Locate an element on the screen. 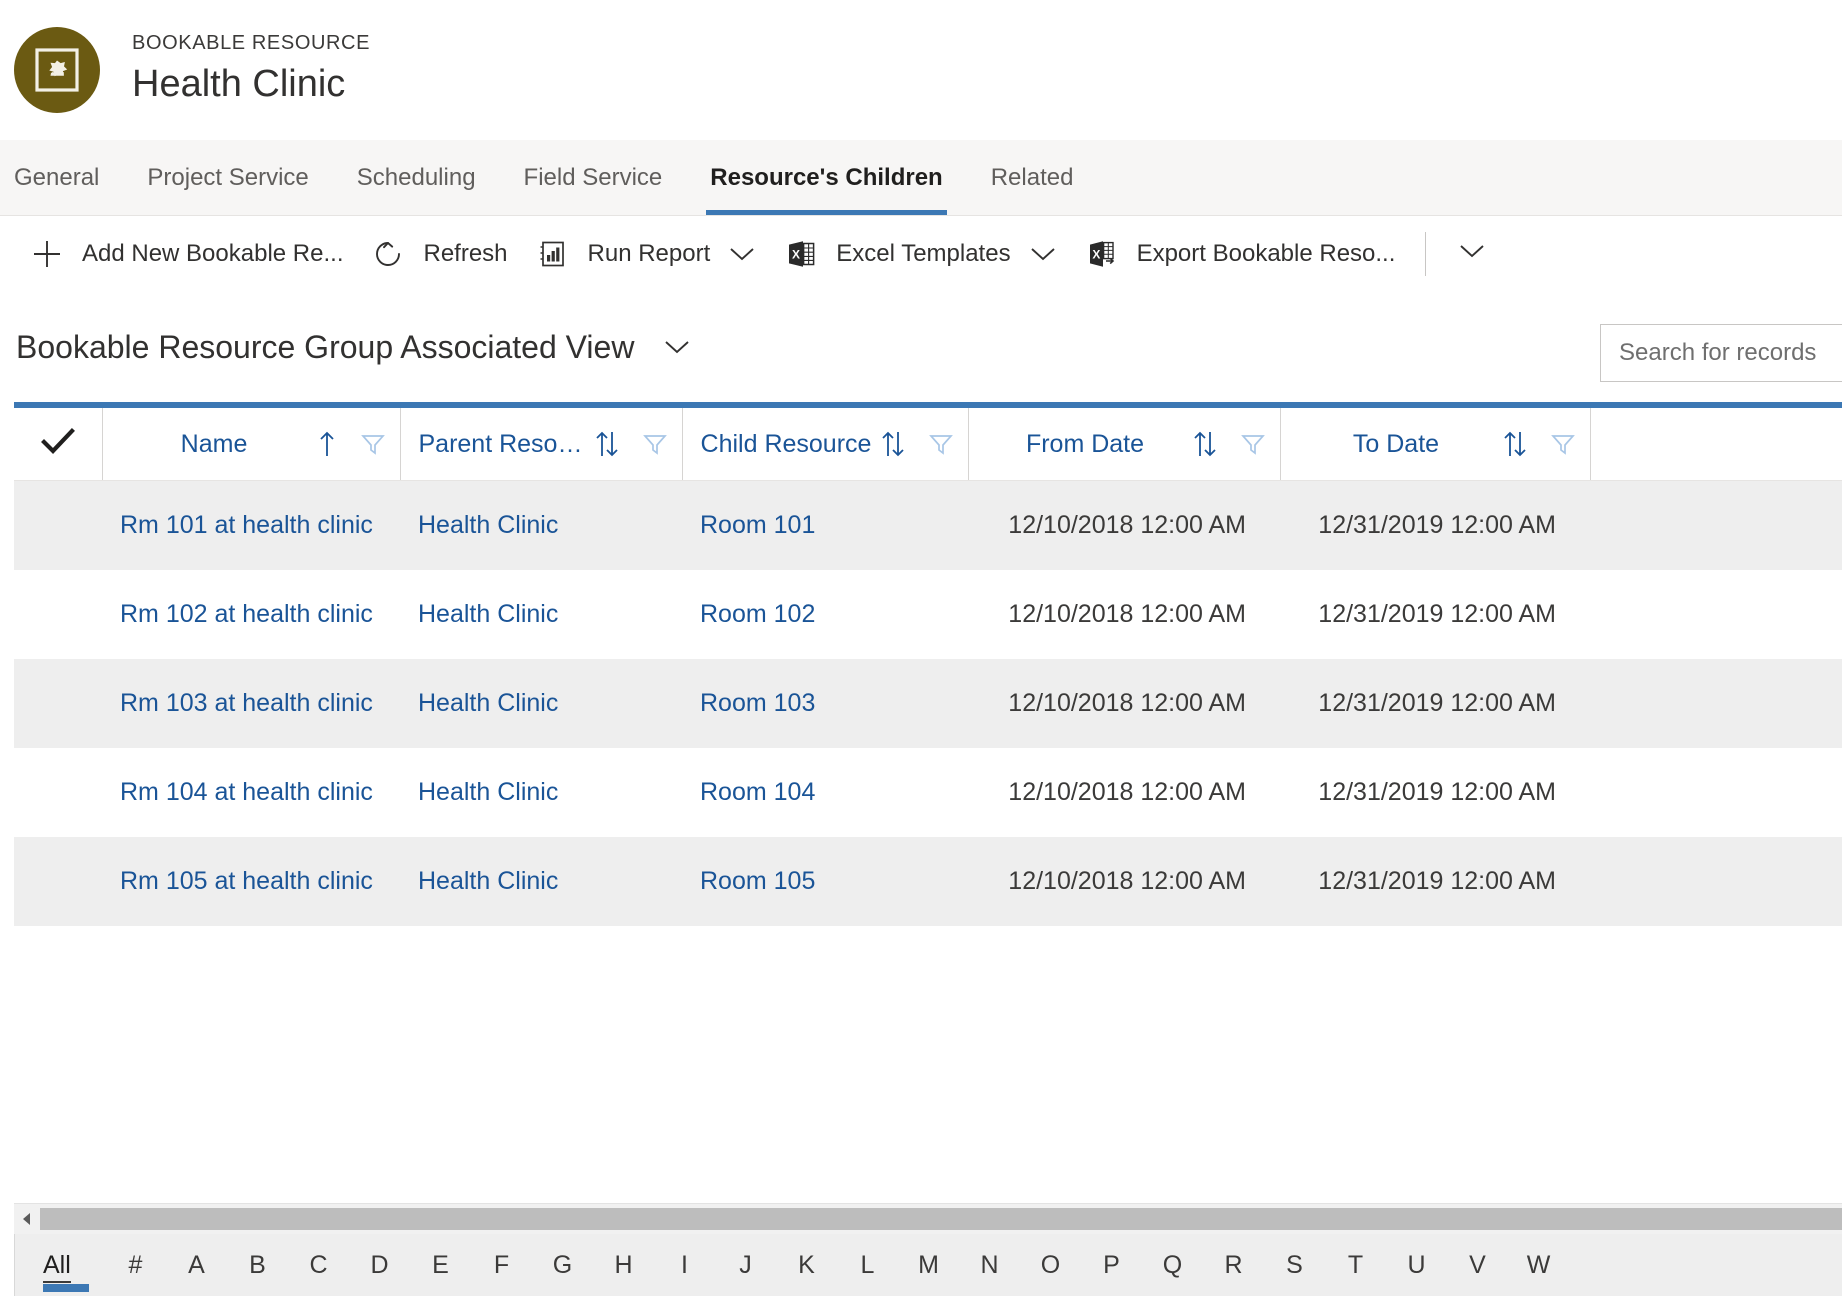 This screenshot has height=1296, width=1842. record-link: Rm 101 at health clinic is located at coordinates (246, 525).